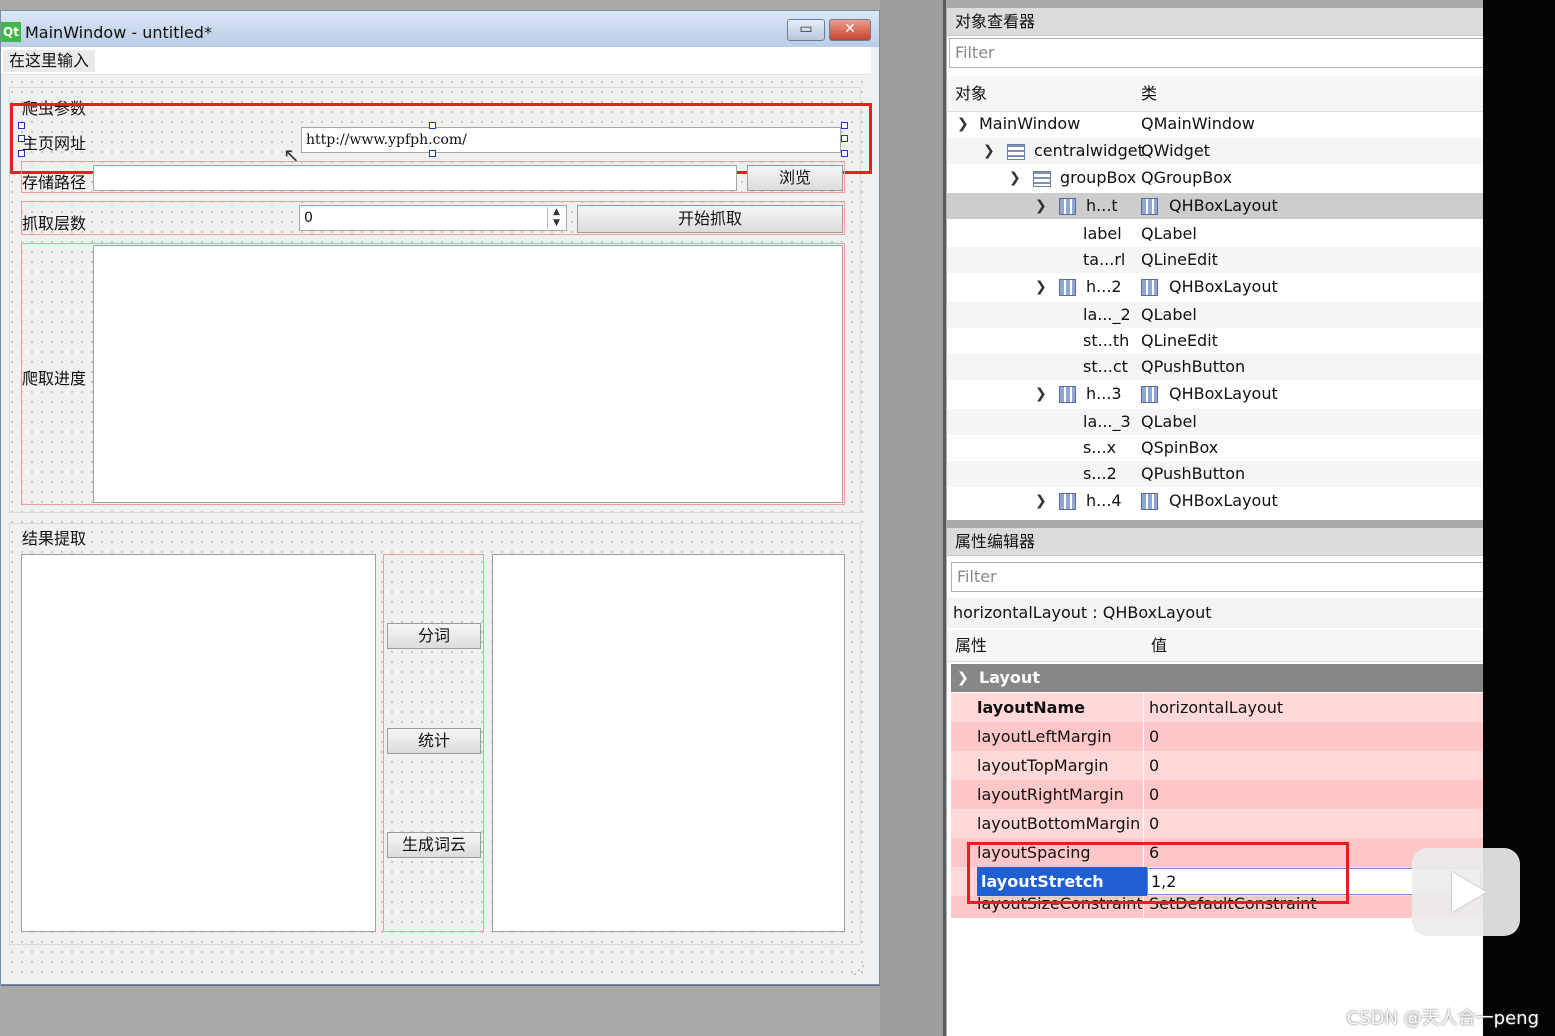 The width and height of the screenshot is (1555, 1036). I want to click on property-row: layoutLeftMargin 0, so click(1217, 736).